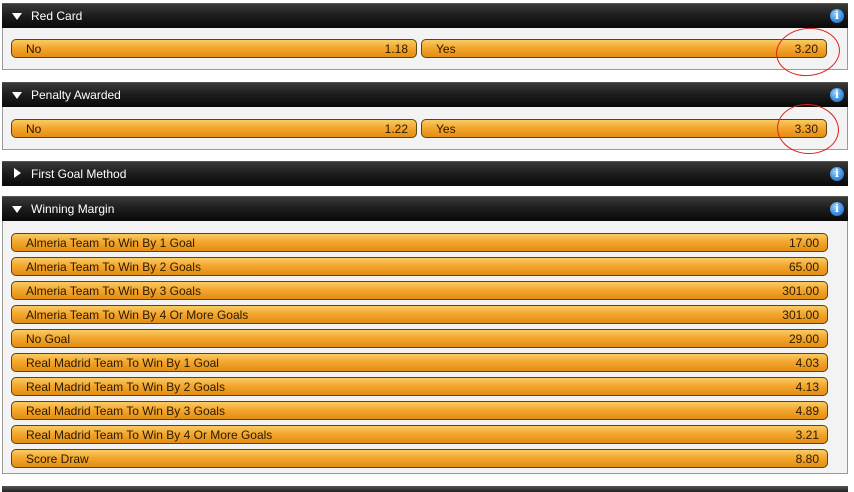 The height and width of the screenshot is (492, 854). I want to click on market-header-winning-margin: Winning Margin i, so click(425, 208).